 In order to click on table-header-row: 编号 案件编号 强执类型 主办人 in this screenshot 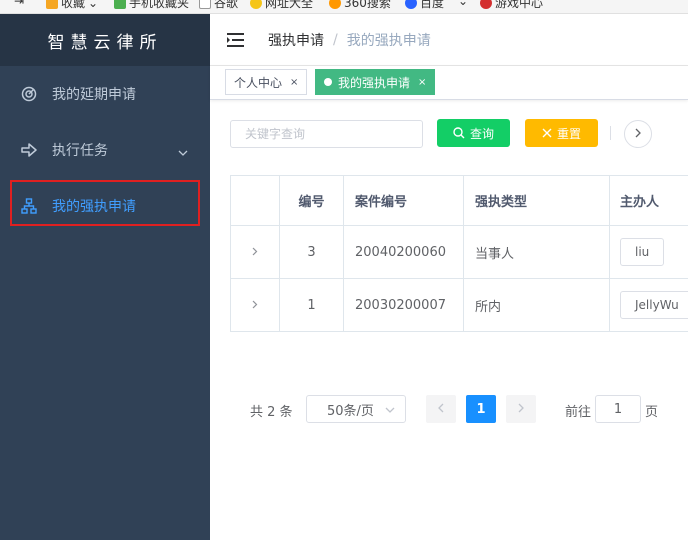, I will do `click(459, 201)`.